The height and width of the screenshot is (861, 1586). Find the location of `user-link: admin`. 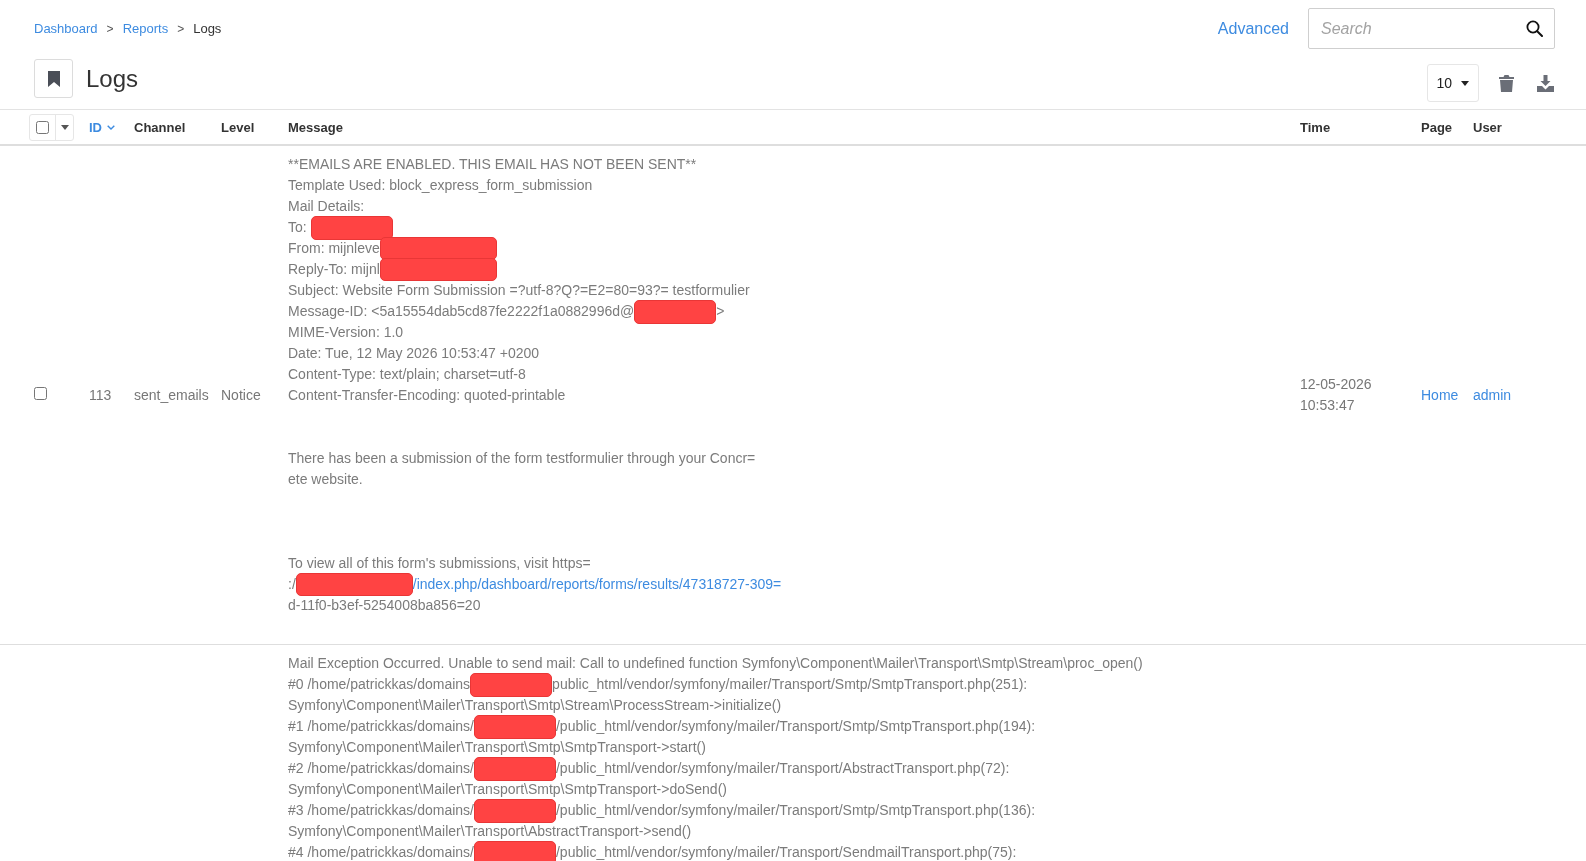

user-link: admin is located at coordinates (1492, 395).